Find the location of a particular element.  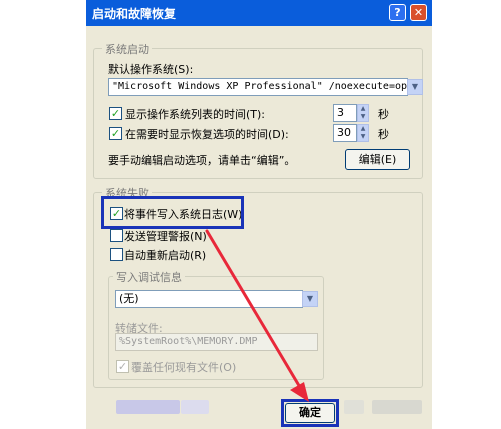

annotation-arrow is located at coordinates (257, 315).